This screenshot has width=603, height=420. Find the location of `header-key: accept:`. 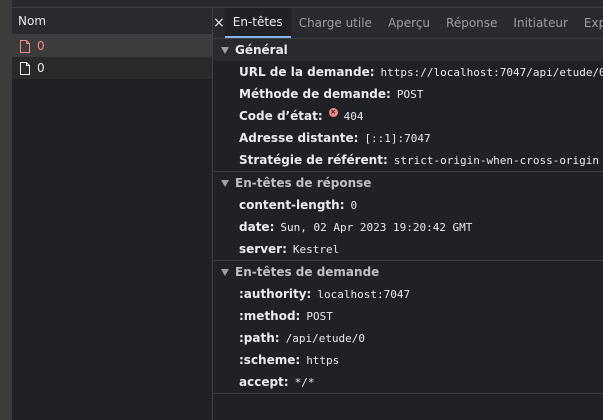

header-key: accept: is located at coordinates (264, 382).